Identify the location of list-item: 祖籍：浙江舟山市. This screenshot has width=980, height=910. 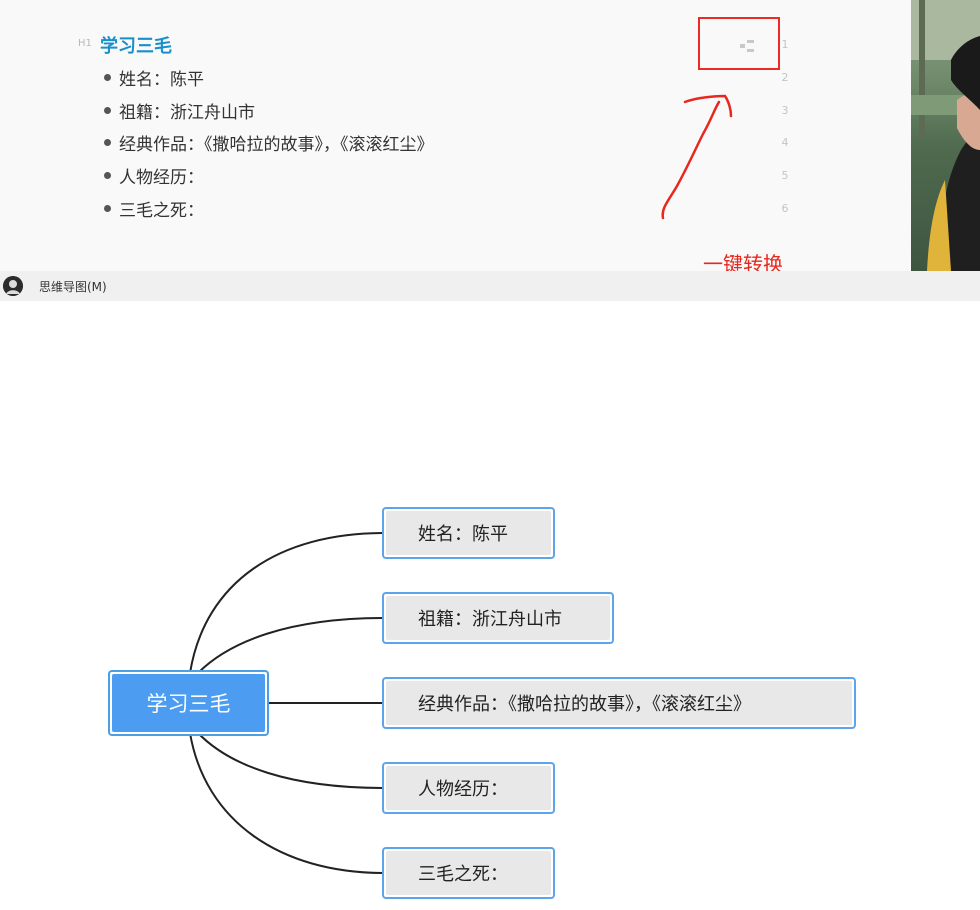
(179, 110).